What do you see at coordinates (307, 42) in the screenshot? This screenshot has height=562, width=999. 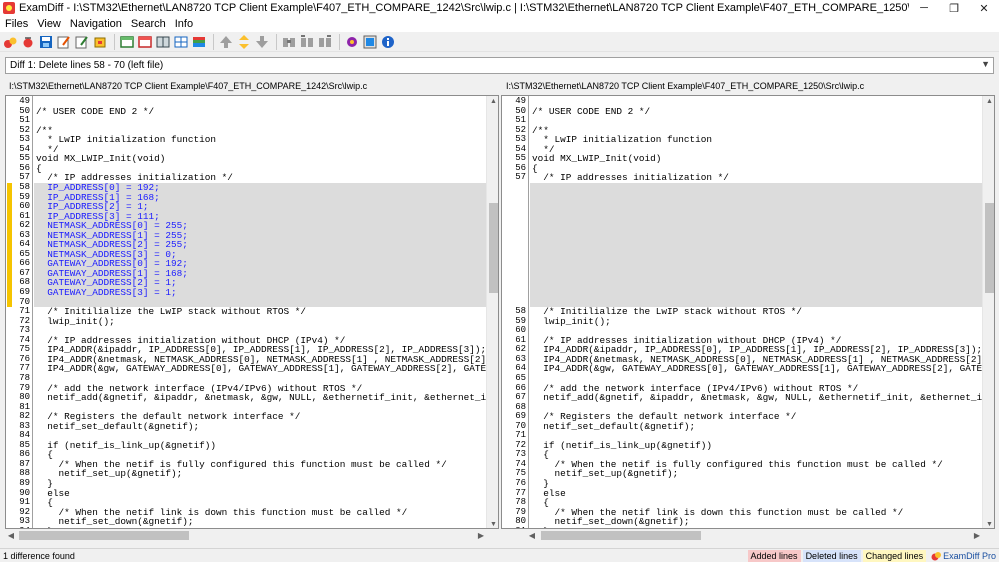 I see `find-prev-icon` at bounding box center [307, 42].